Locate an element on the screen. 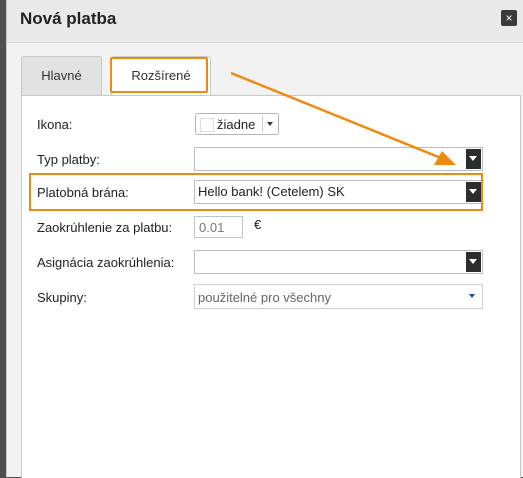 The width and height of the screenshot is (523, 478). annotation-arrow-line is located at coordinates (336, 115).